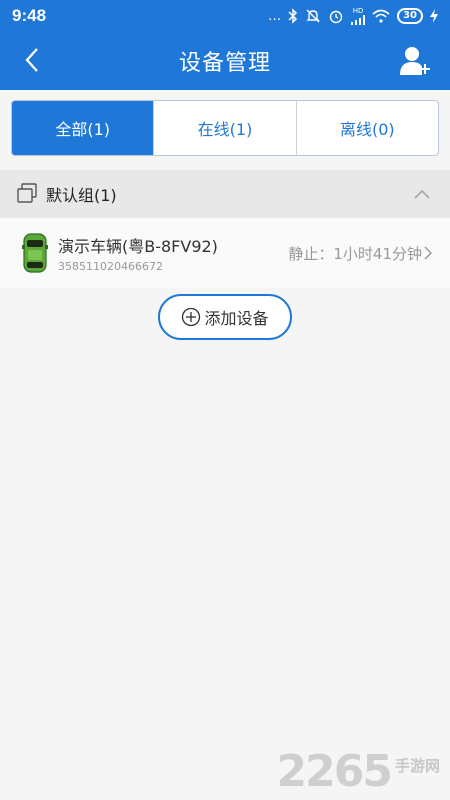 The height and width of the screenshot is (800, 450). I want to click on device-info: 演示车辆(粤B-8FV92) 358511020466672, so click(173, 253).